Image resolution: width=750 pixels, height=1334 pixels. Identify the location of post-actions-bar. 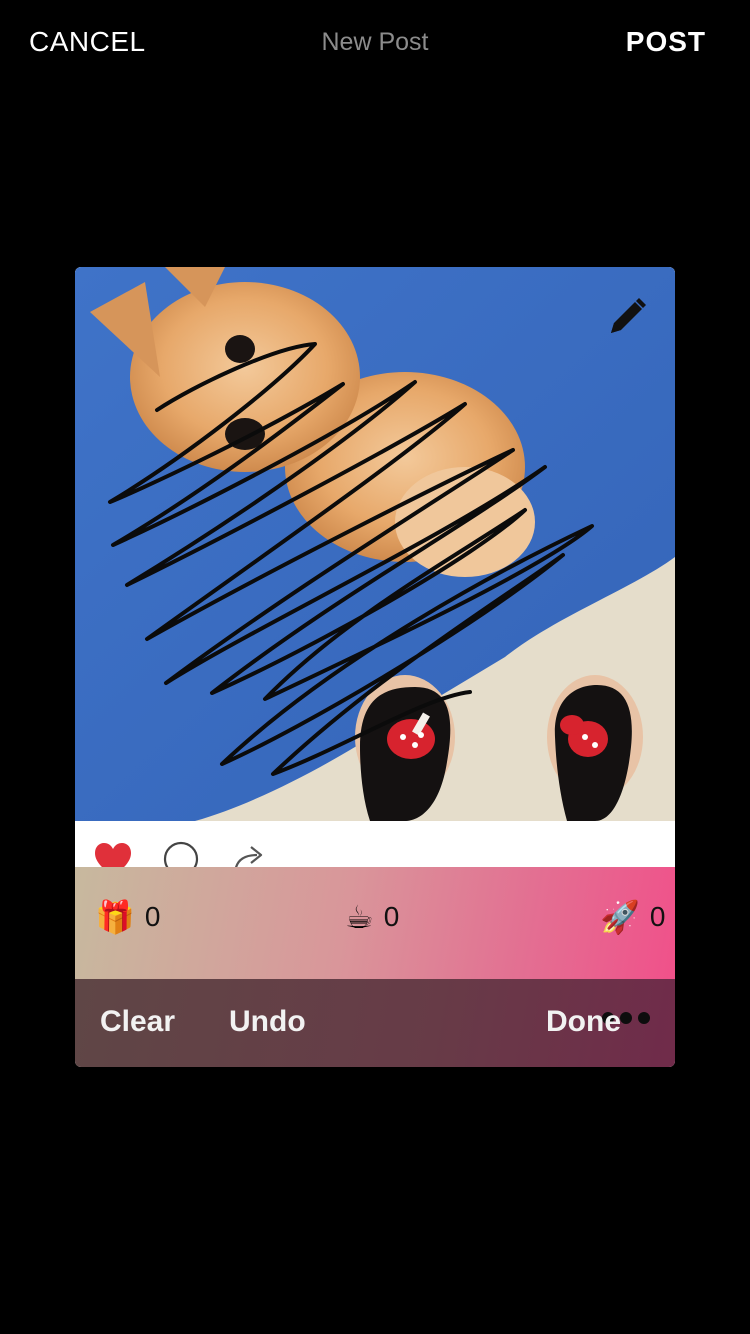
(375, 844).